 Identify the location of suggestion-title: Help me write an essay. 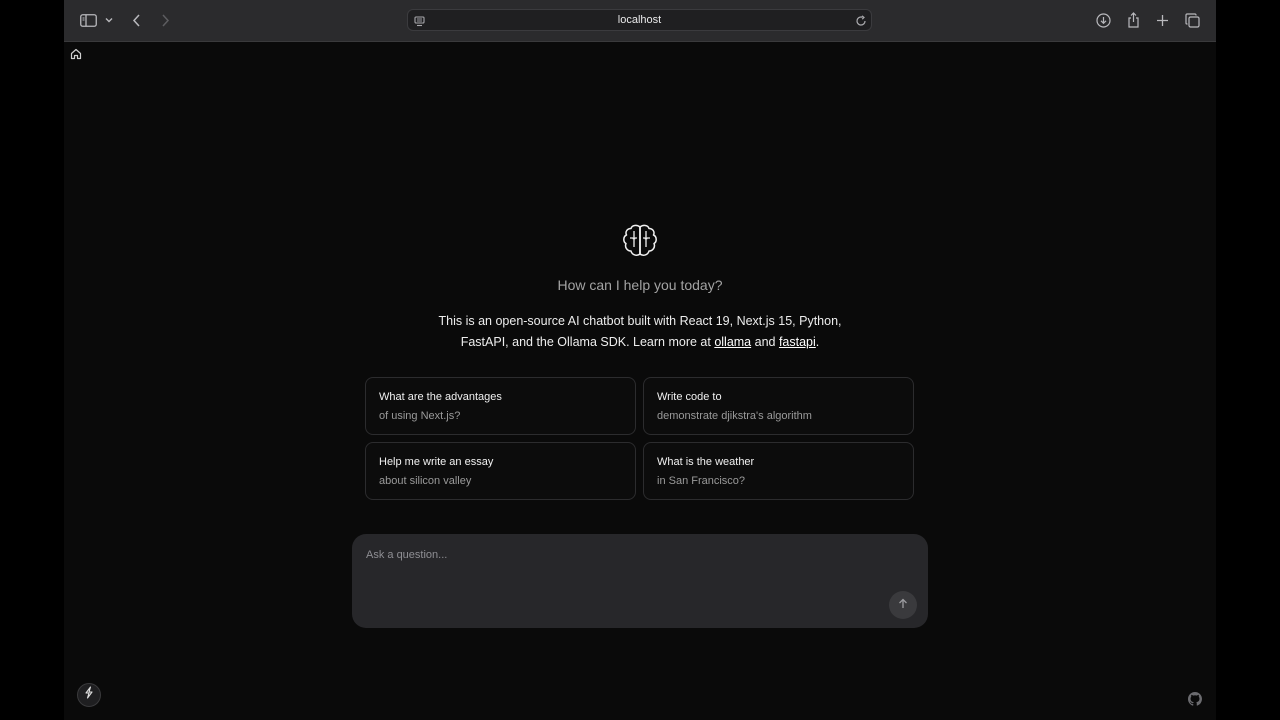
(436, 462).